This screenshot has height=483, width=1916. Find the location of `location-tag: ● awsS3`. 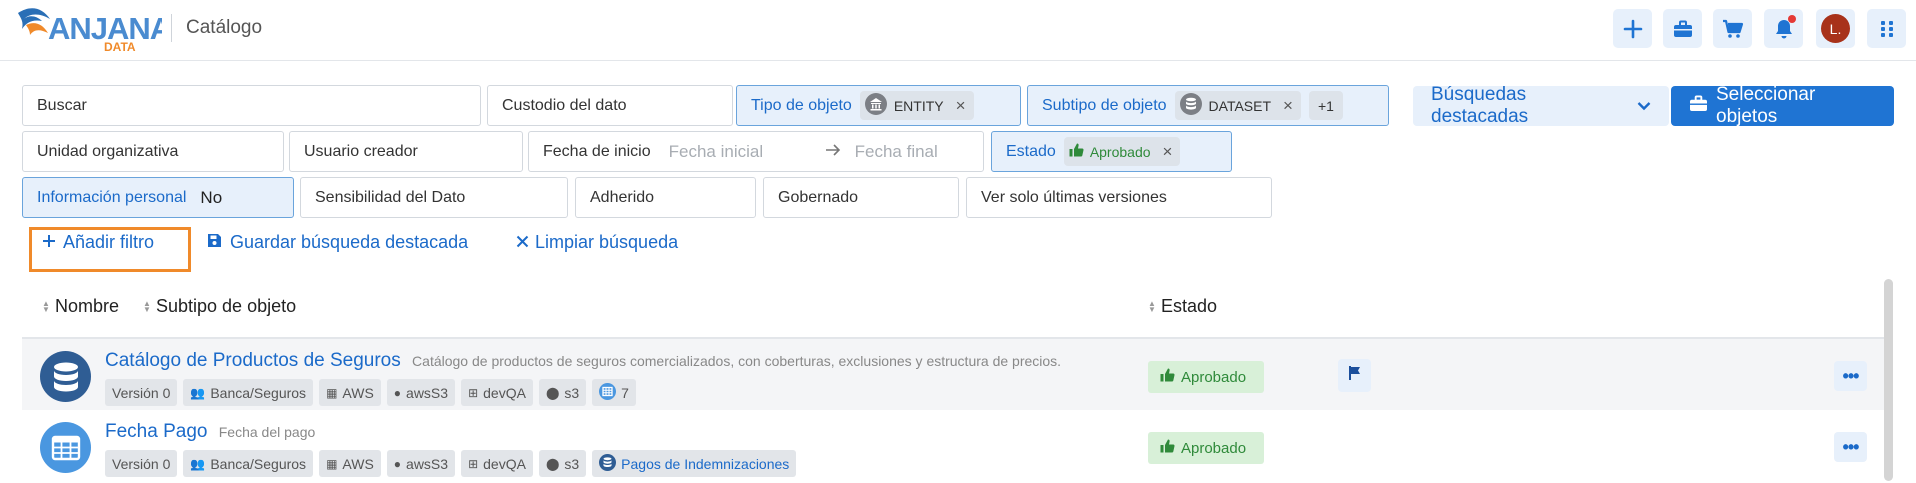

location-tag: ● awsS3 is located at coordinates (421, 463).